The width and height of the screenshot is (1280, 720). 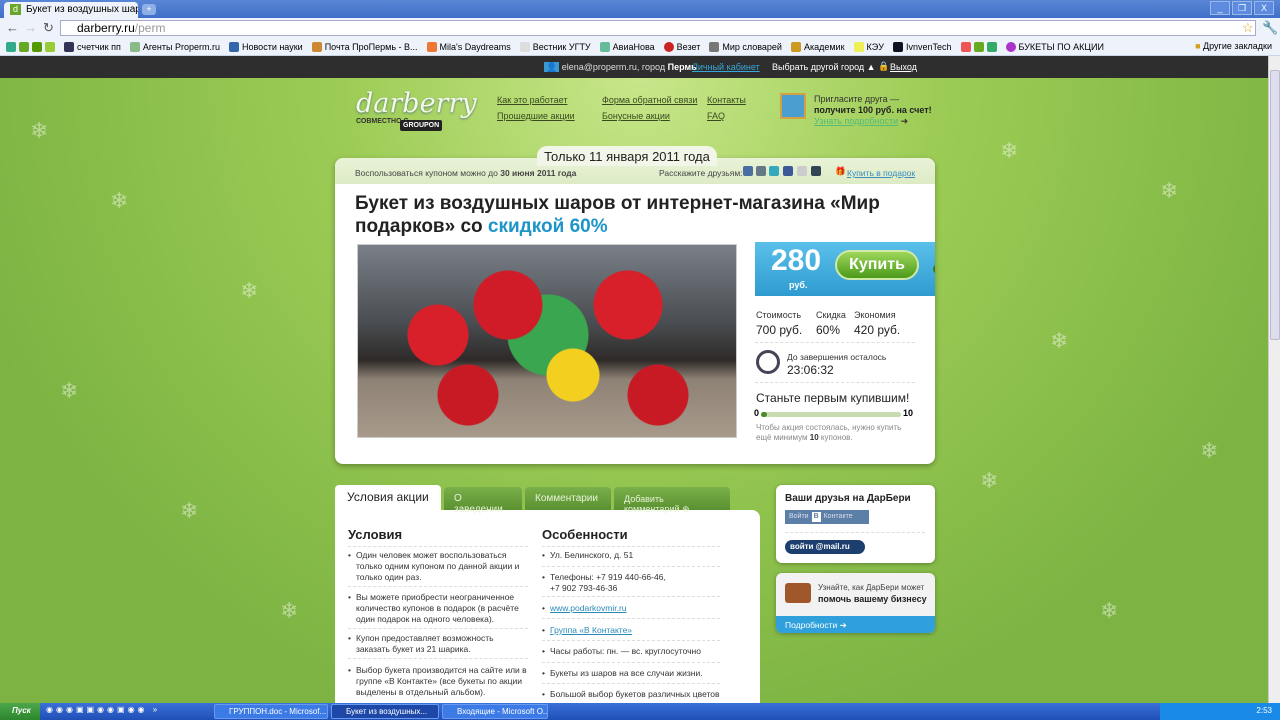 I want to click on new-tab-button: +, so click(x=149, y=9).